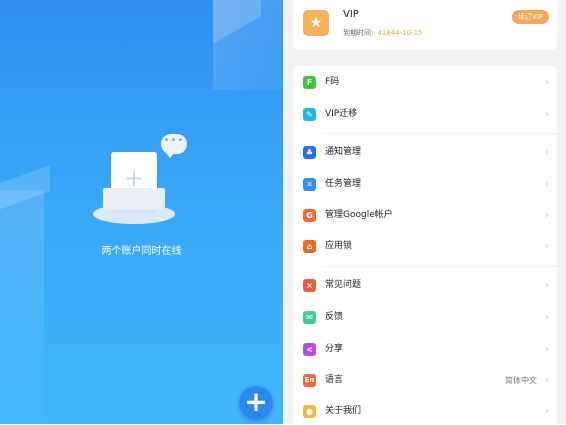 This screenshot has height=425, width=566. Describe the element at coordinates (141, 251) in the screenshot. I see `empty-state-caption: 两个账户同时在线` at that location.